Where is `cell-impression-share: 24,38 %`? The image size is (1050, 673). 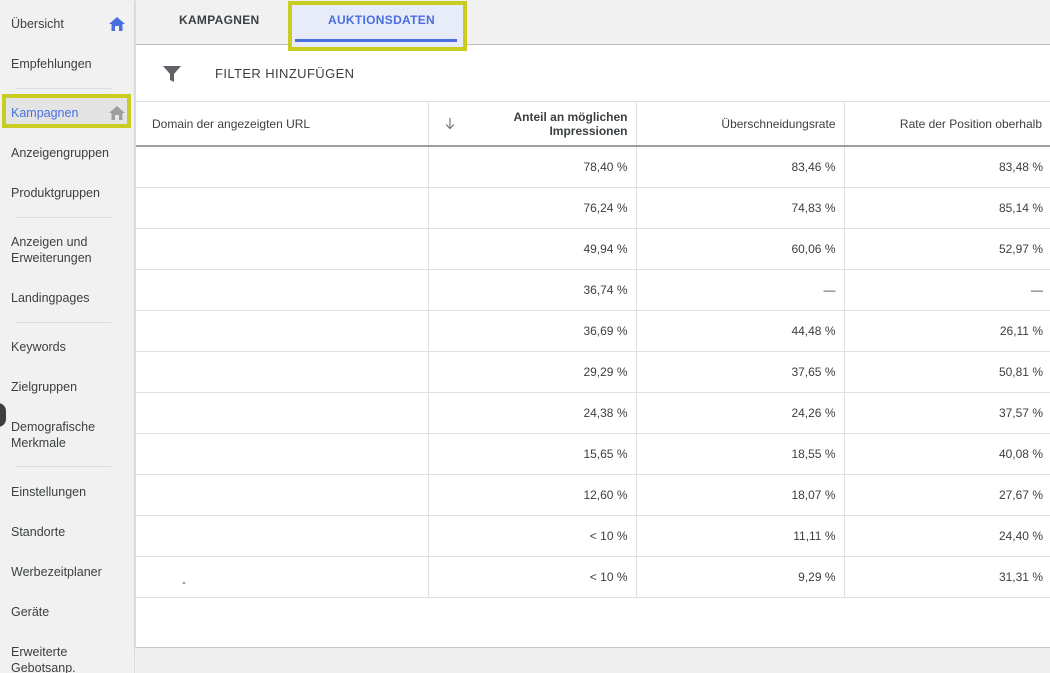 cell-impression-share: 24,38 % is located at coordinates (532, 413).